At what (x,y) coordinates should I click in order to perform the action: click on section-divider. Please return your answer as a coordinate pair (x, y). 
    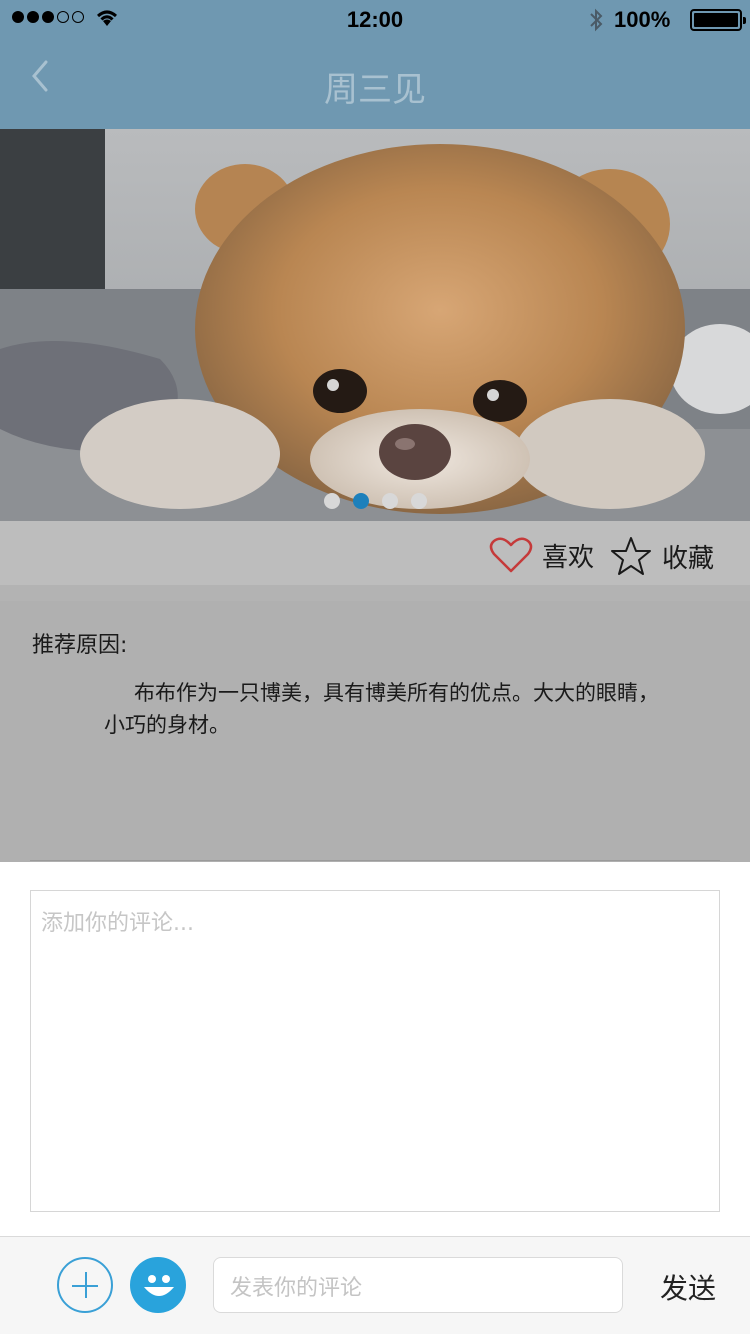
    Looking at the image, I should click on (375, 593).